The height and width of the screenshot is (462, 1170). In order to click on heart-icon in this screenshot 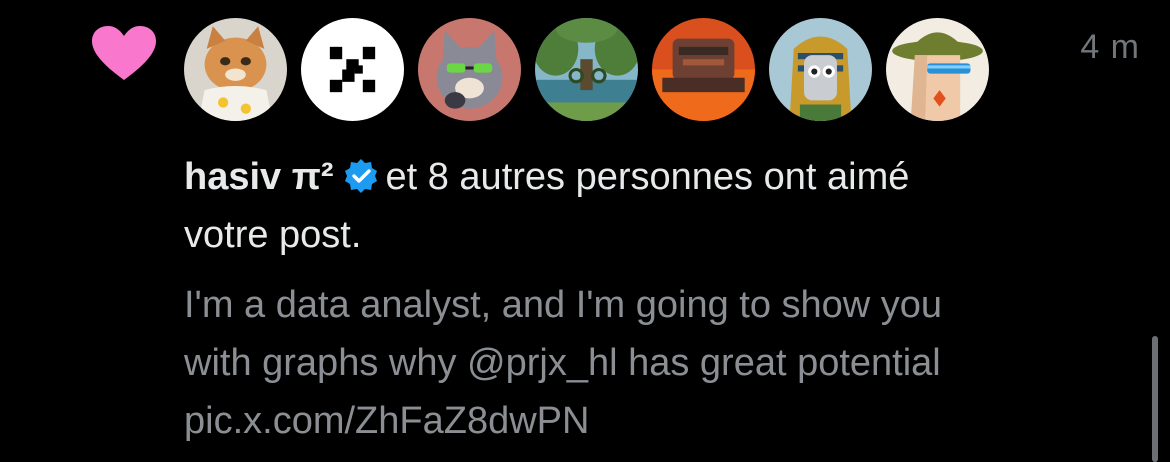, I will do `click(124, 53)`.